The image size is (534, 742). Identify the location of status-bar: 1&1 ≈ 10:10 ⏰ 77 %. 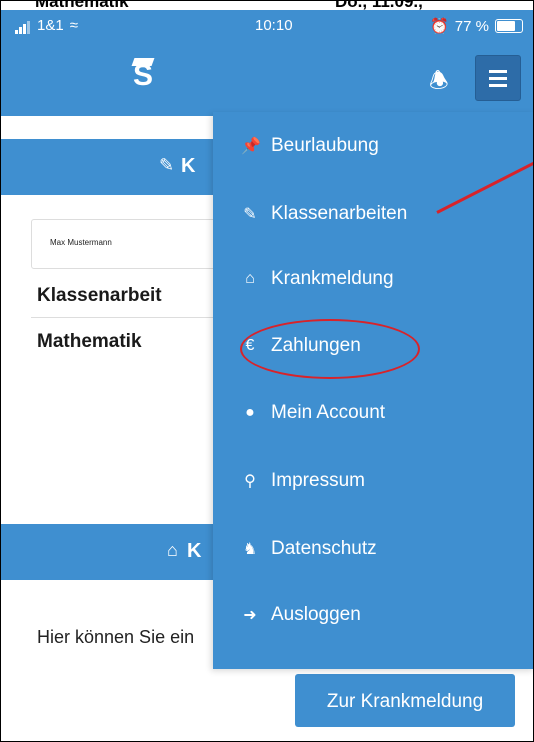
(267, 25).